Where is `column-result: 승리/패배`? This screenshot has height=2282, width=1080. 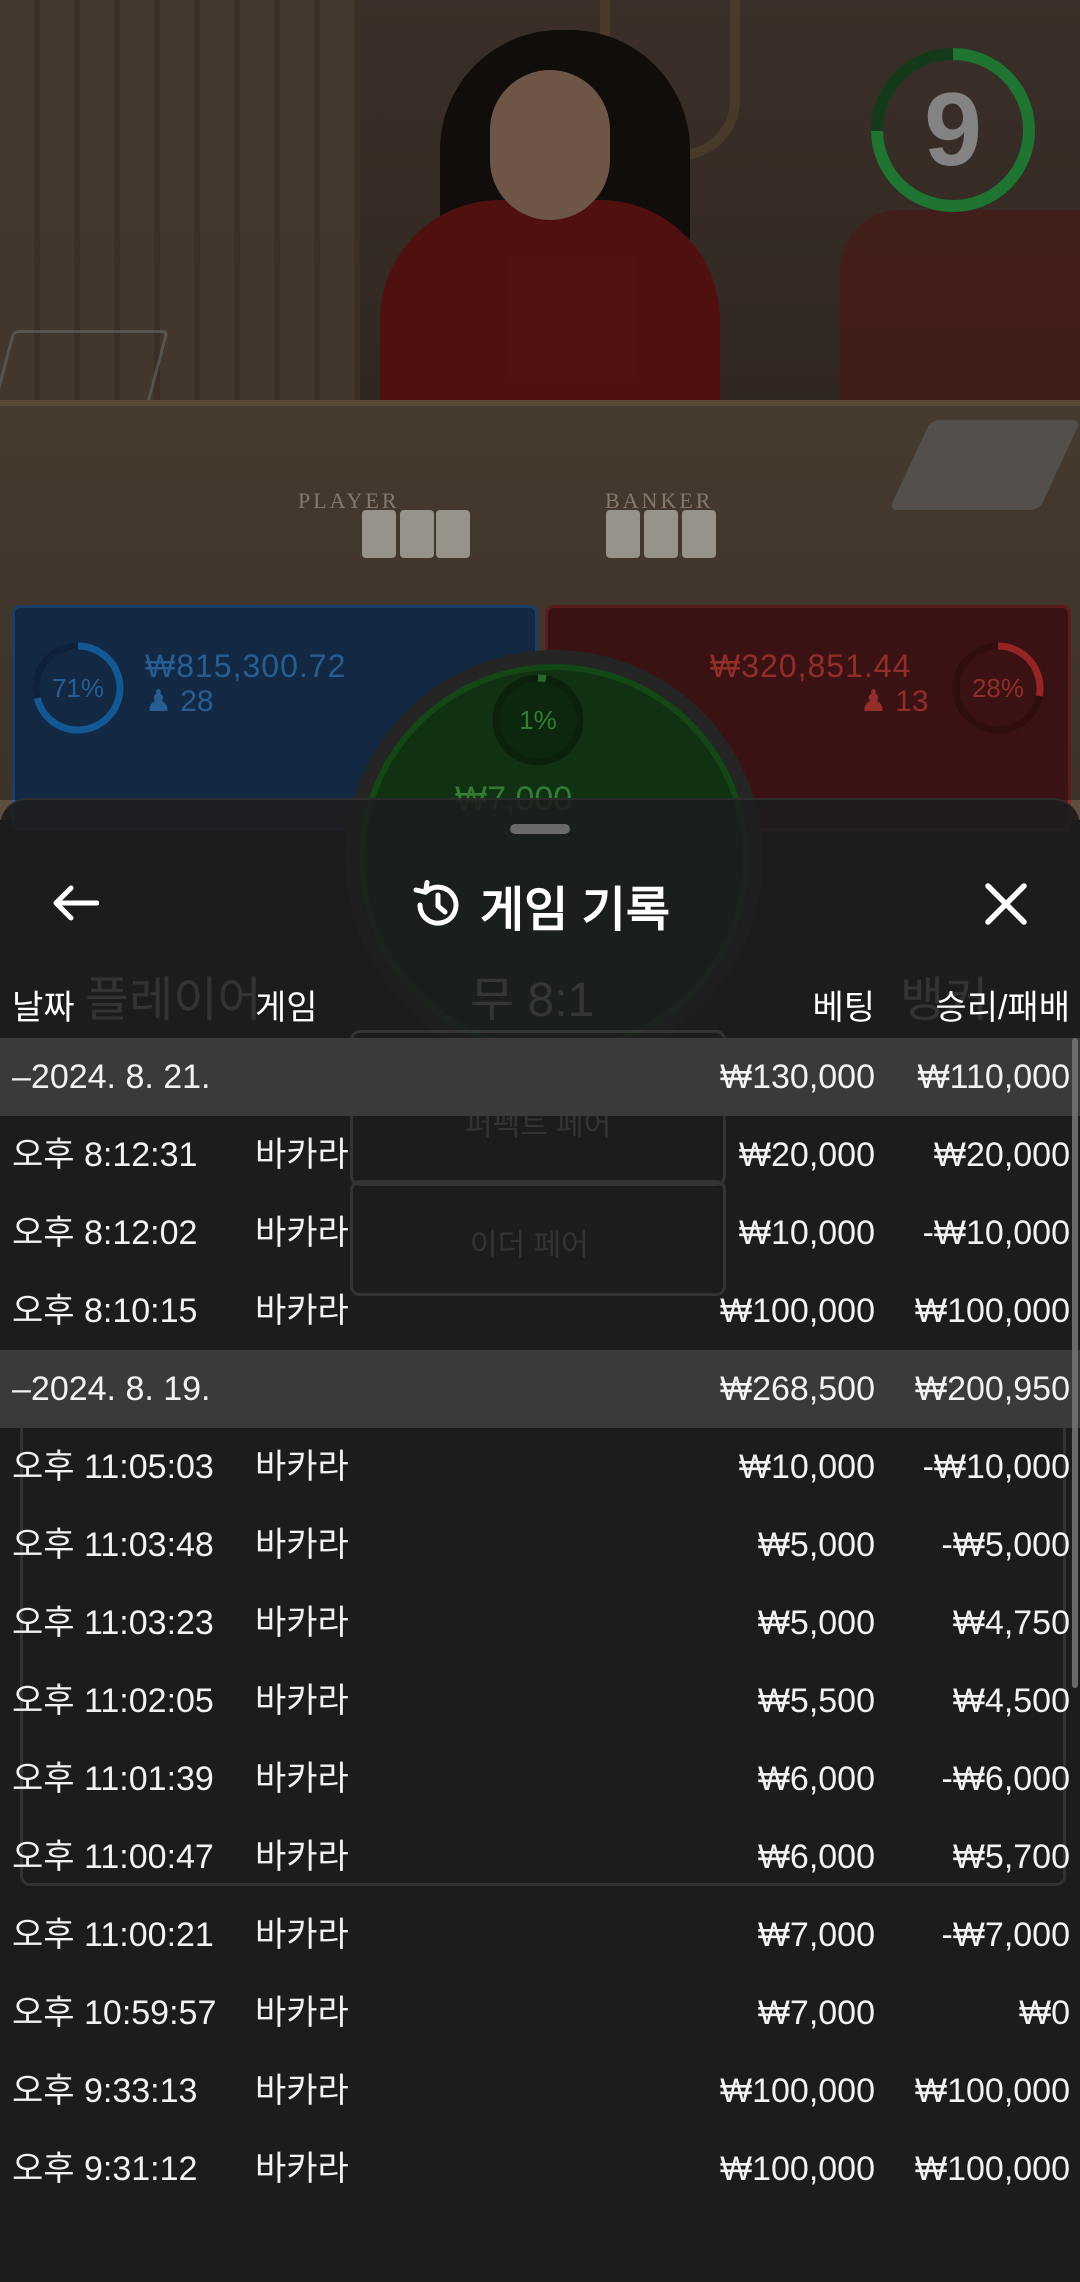
column-result: 승리/패배 is located at coordinates (1002, 1008).